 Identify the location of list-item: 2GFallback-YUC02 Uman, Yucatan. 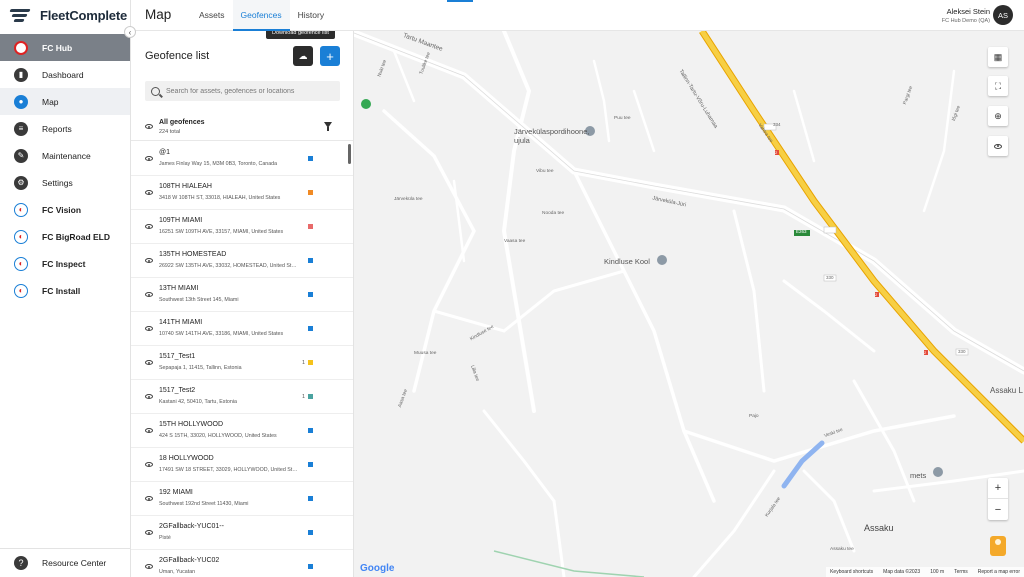
(242, 563).